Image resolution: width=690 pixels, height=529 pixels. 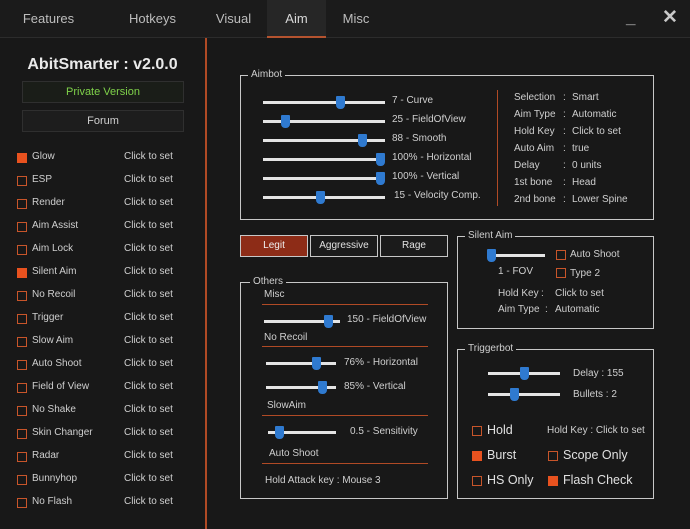 What do you see at coordinates (107, 296) in the screenshot?
I see `feature-row-no-recoil: No Recoil Click to set` at bounding box center [107, 296].